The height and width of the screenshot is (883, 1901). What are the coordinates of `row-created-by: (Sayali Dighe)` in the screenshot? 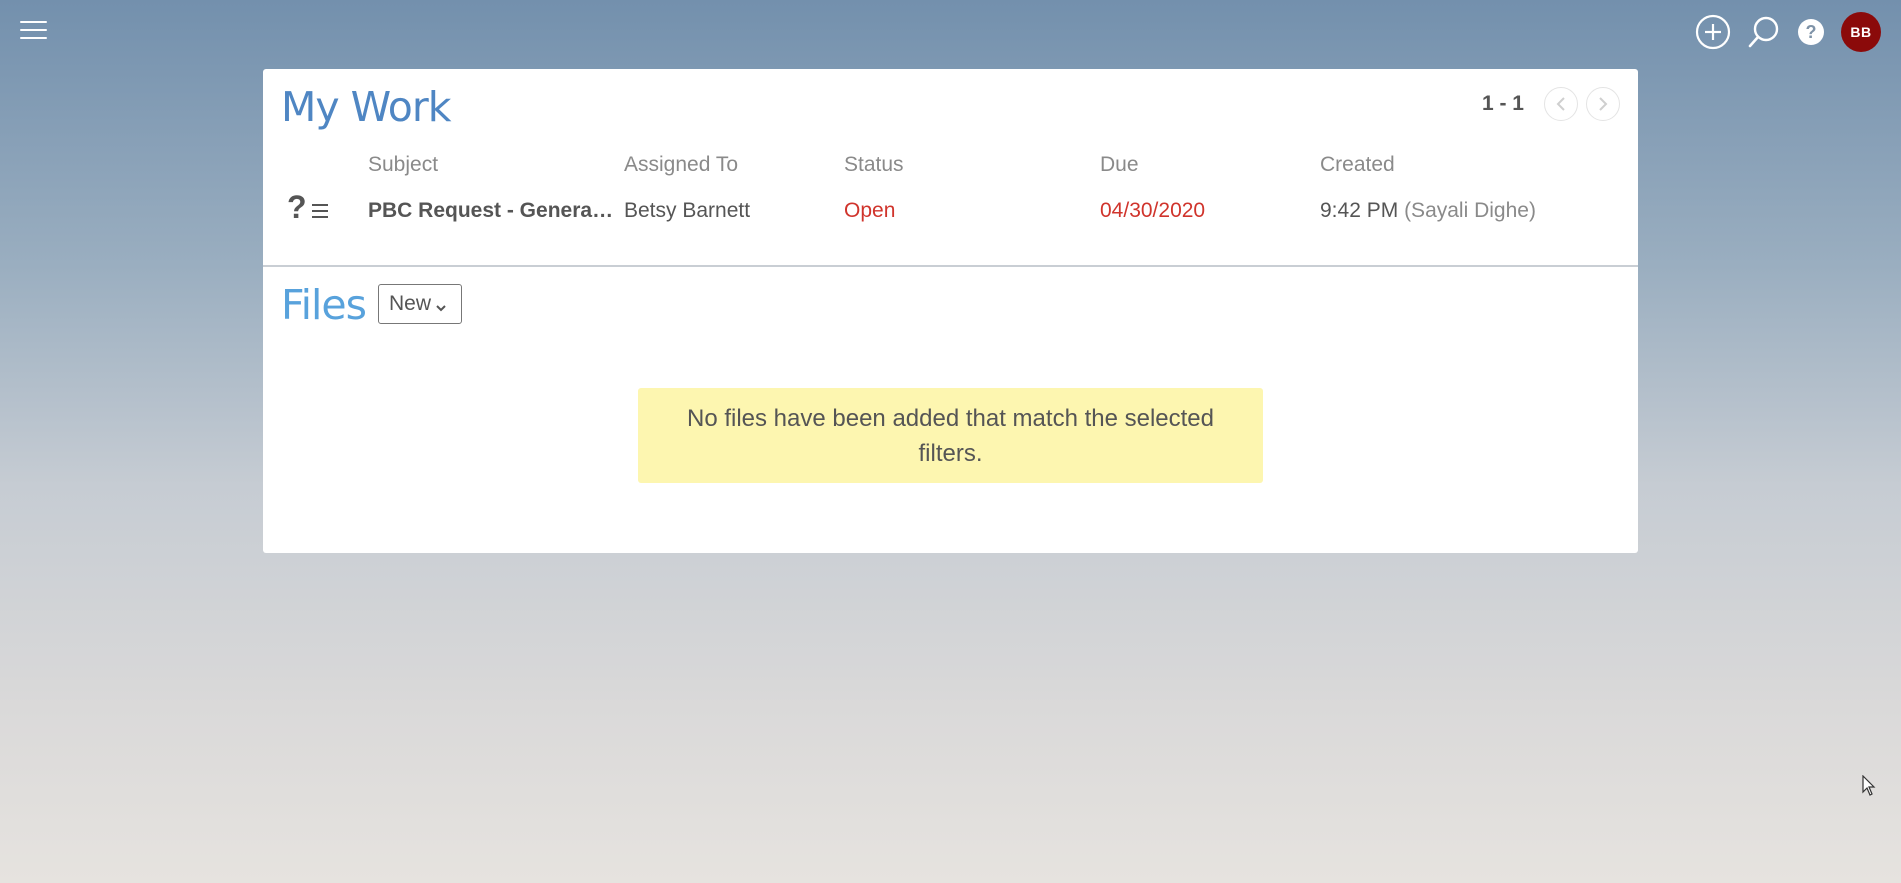 It's located at (1470, 210).